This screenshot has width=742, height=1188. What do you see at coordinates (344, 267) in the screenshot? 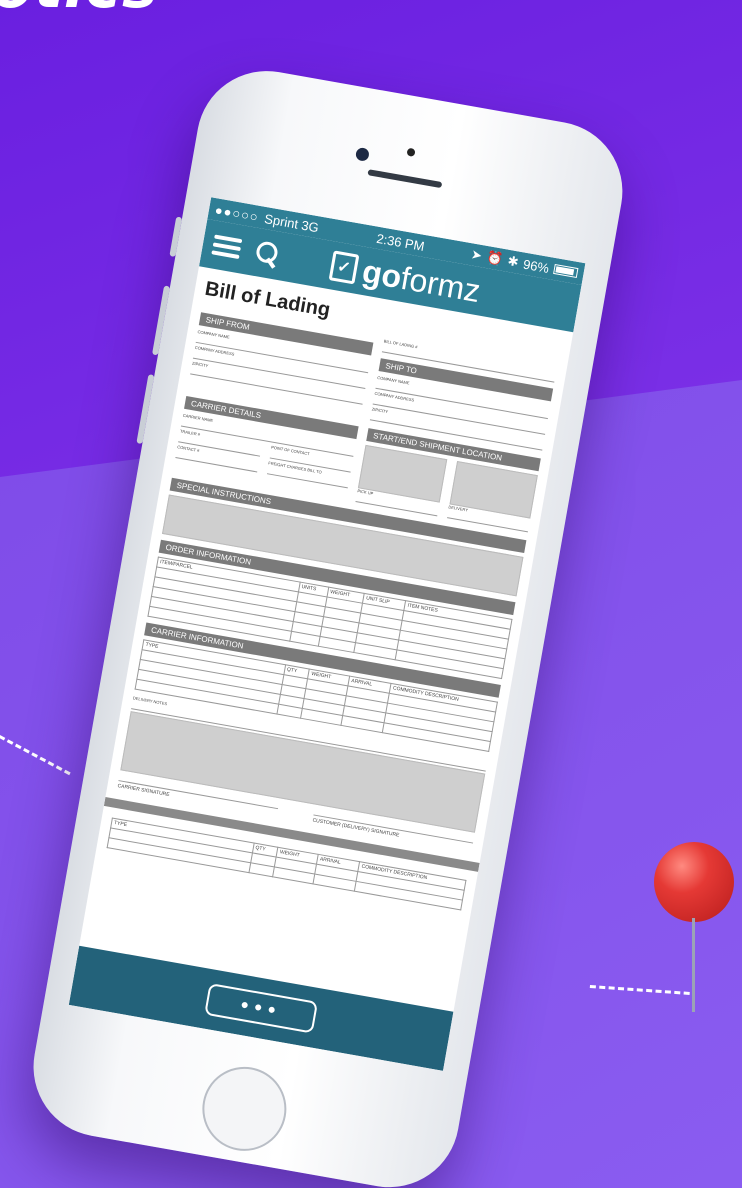
I see `form-check-icon: ✓` at bounding box center [344, 267].